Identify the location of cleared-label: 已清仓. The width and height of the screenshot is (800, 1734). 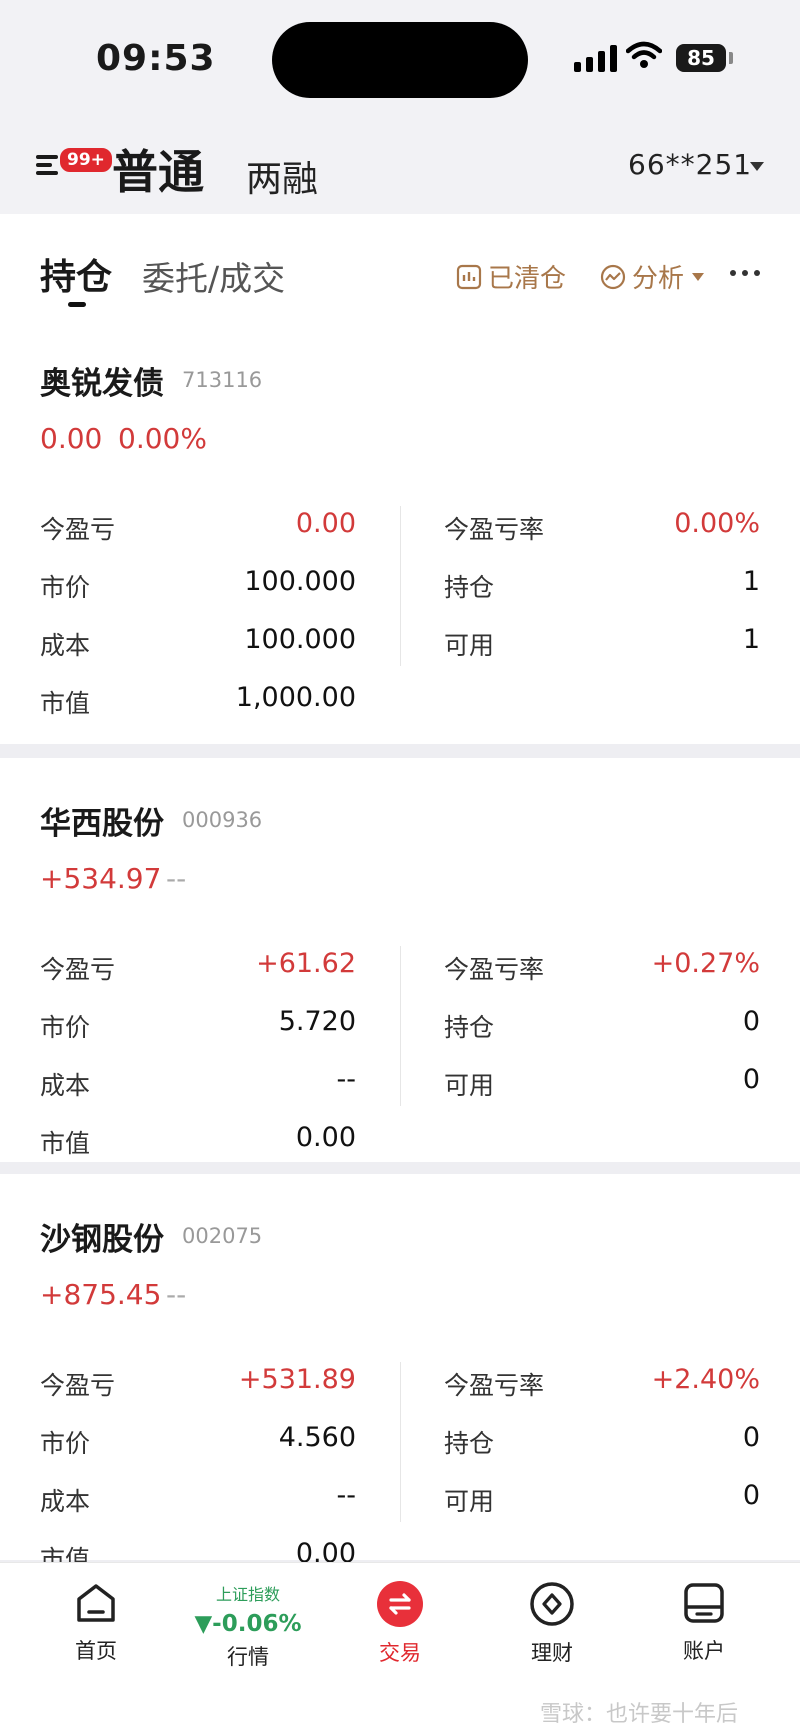
(527, 279).